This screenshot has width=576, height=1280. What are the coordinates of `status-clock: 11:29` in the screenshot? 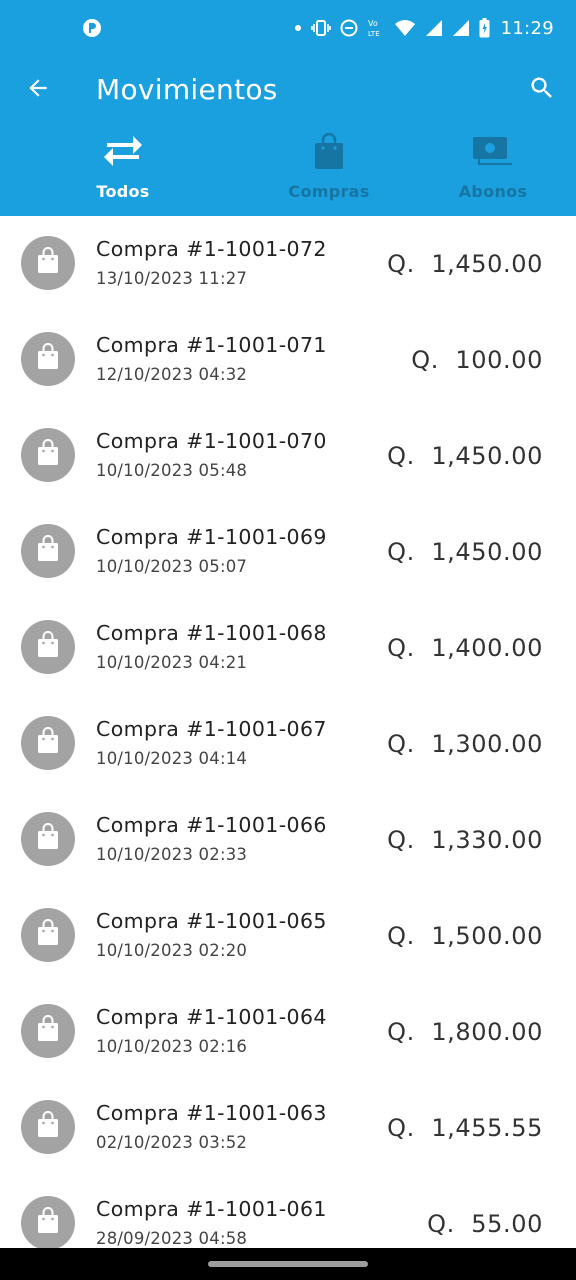 It's located at (527, 28).